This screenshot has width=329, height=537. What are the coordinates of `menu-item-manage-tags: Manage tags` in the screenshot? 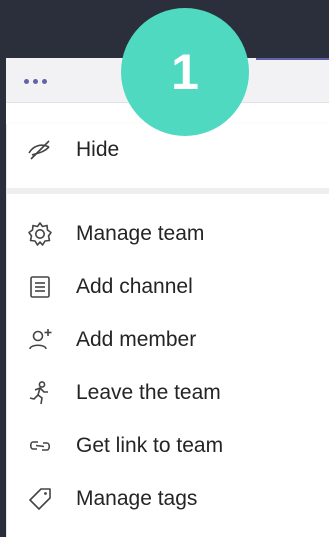 It's located at (168, 499).